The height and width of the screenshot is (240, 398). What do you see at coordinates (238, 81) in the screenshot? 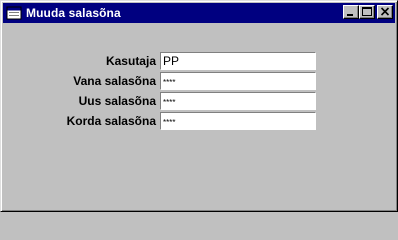
I see `old-password-input` at bounding box center [238, 81].